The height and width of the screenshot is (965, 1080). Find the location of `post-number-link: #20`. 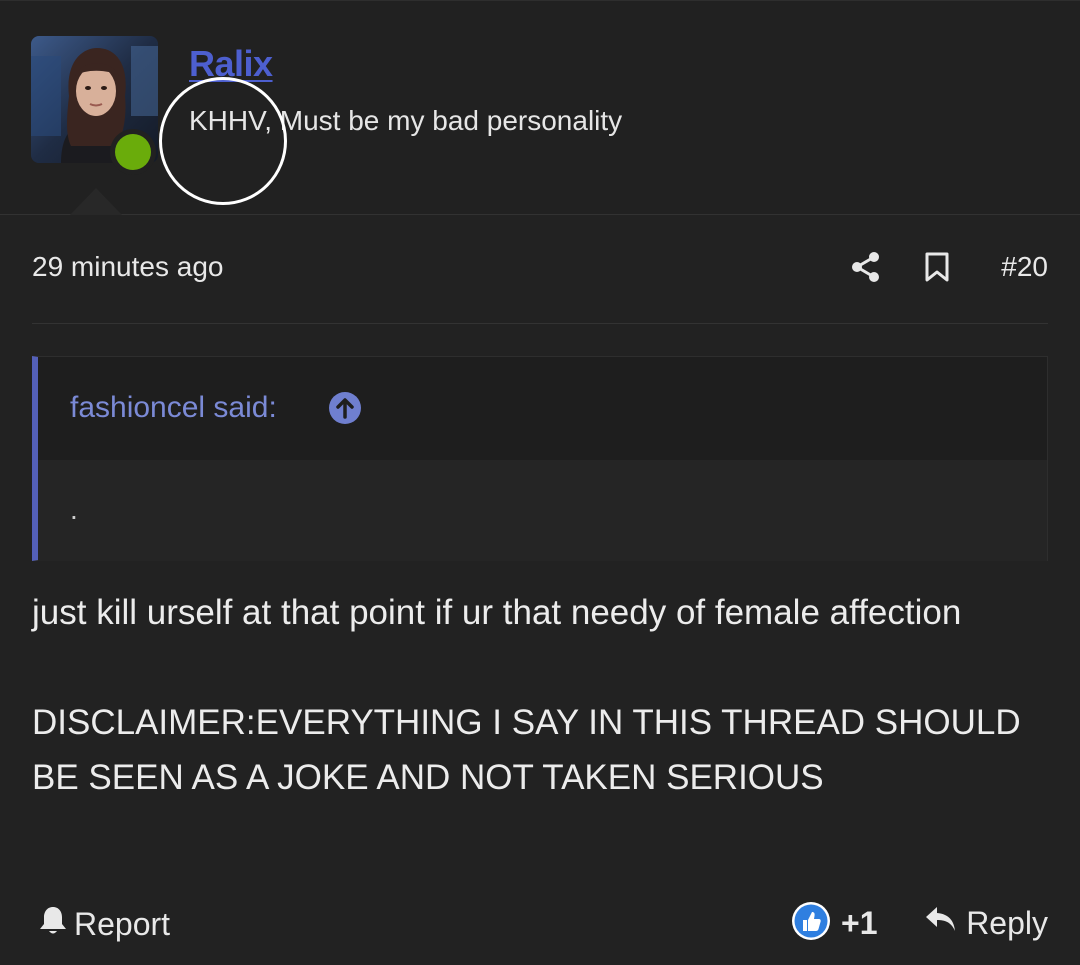

post-number-link: #20 is located at coordinates (1024, 267).